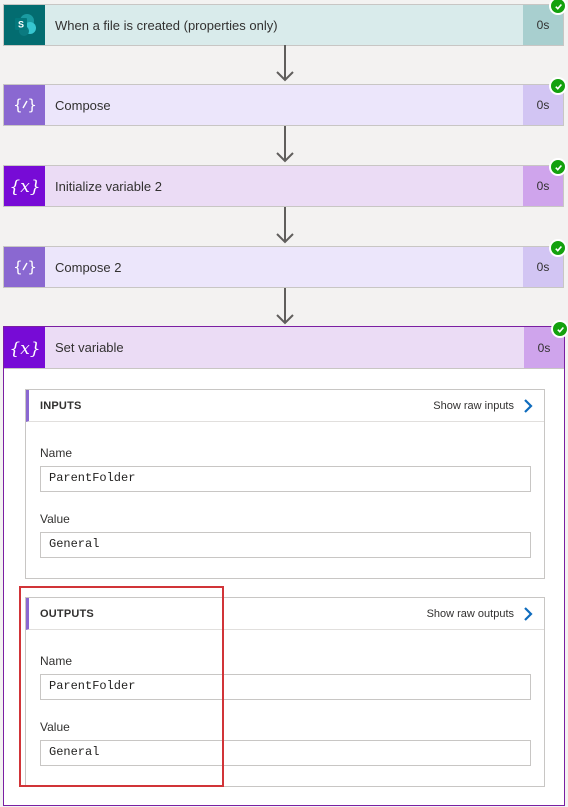 This screenshot has width=568, height=807. Describe the element at coordinates (285, 545) in the screenshot. I see `inputs-value-field: General` at that location.